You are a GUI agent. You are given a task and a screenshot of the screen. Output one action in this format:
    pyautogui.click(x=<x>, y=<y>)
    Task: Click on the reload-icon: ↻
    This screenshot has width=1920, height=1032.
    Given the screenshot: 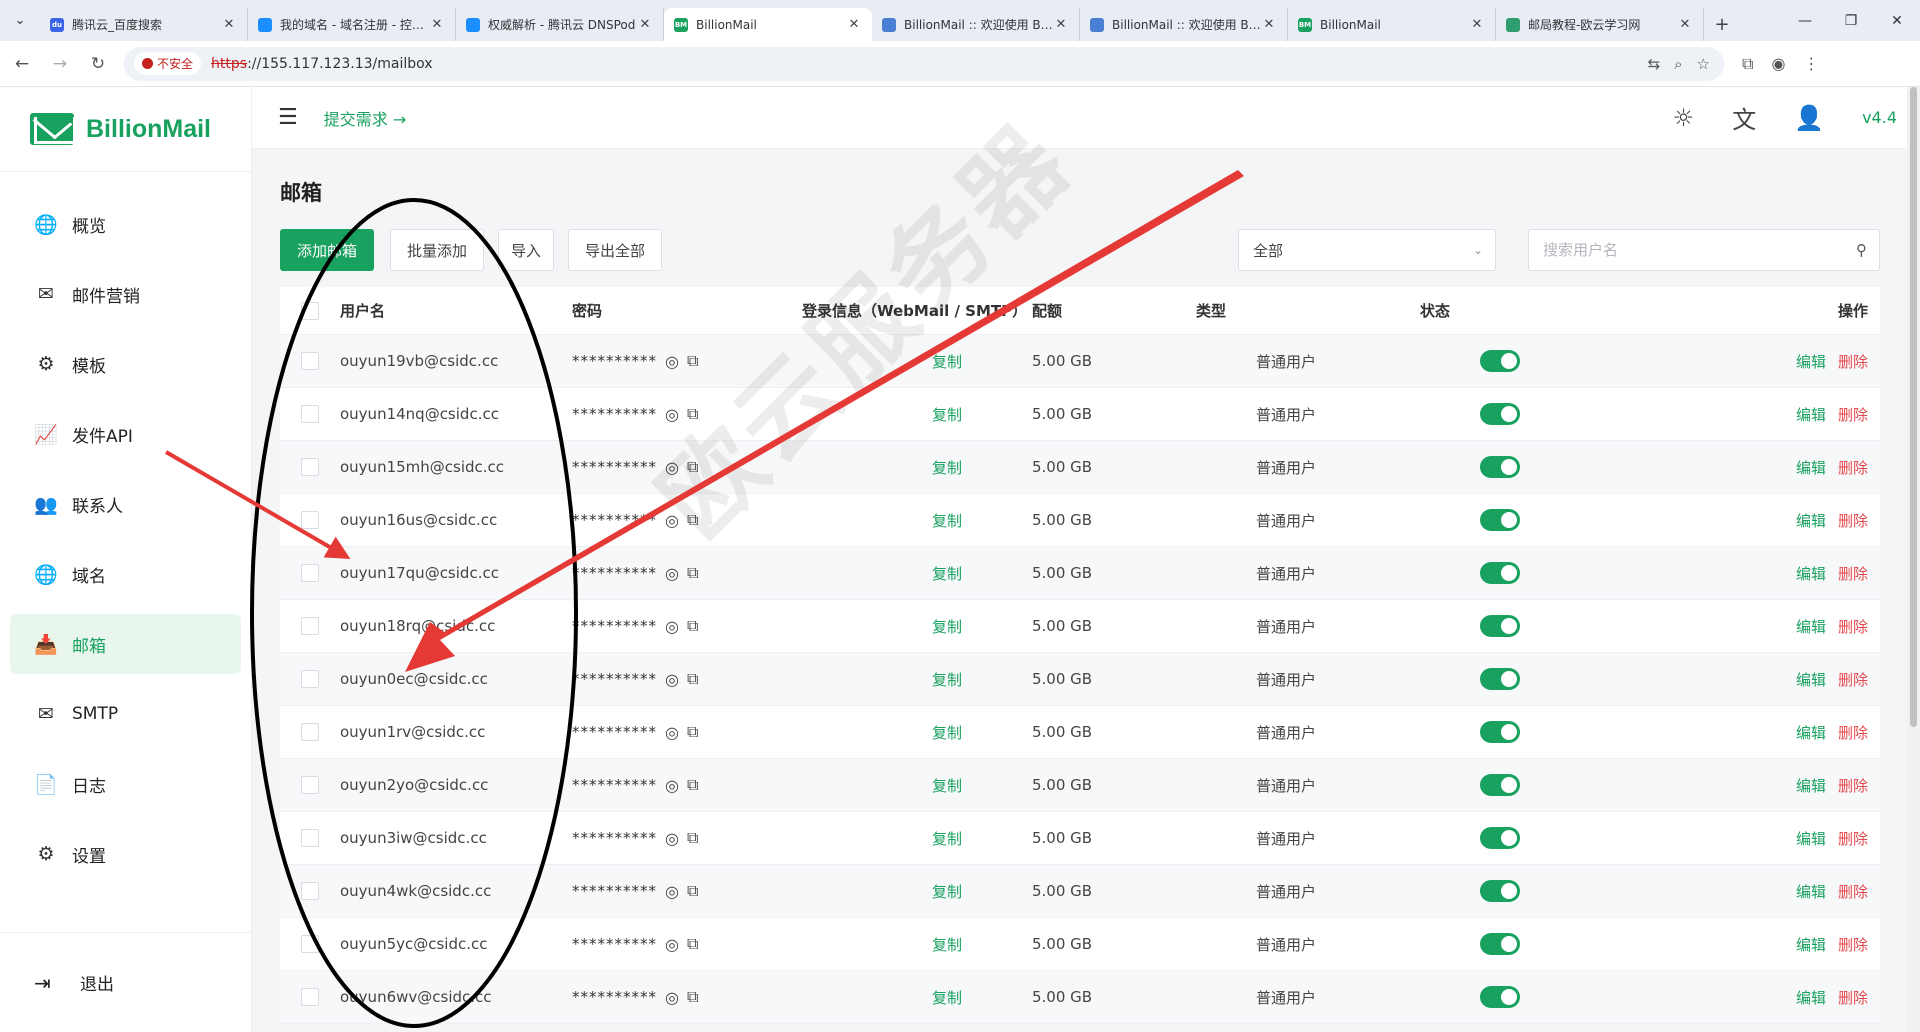 What is the action you would take?
    pyautogui.click(x=98, y=64)
    